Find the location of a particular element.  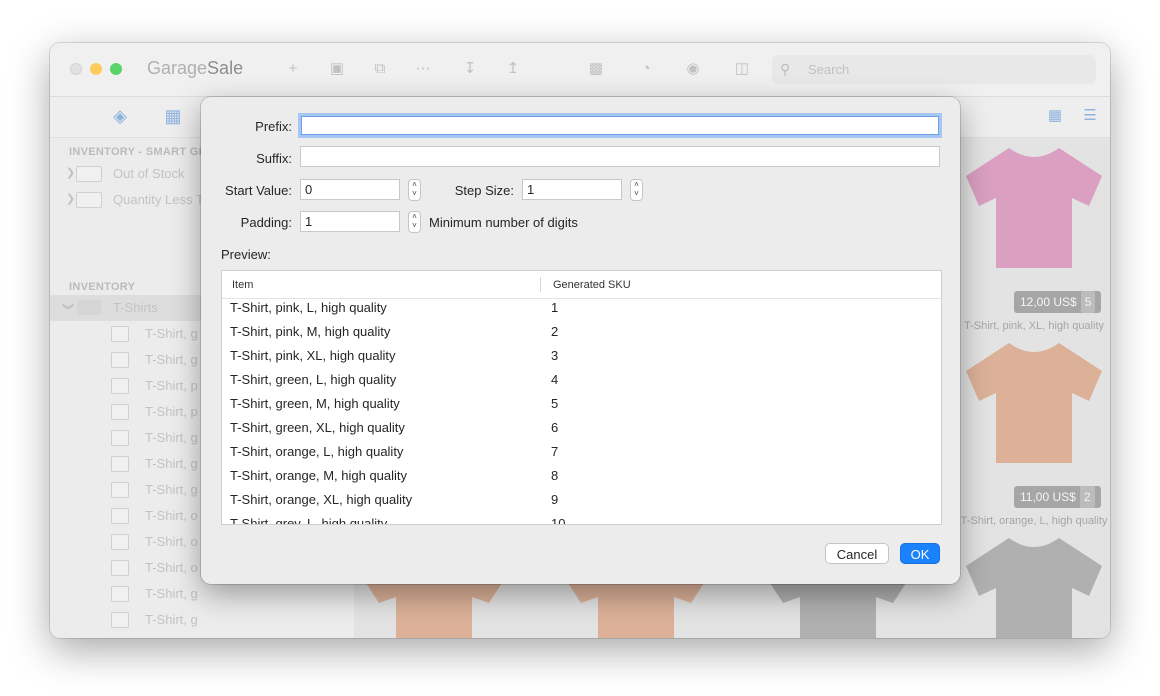

start-value-field: 0 is located at coordinates (350, 189).